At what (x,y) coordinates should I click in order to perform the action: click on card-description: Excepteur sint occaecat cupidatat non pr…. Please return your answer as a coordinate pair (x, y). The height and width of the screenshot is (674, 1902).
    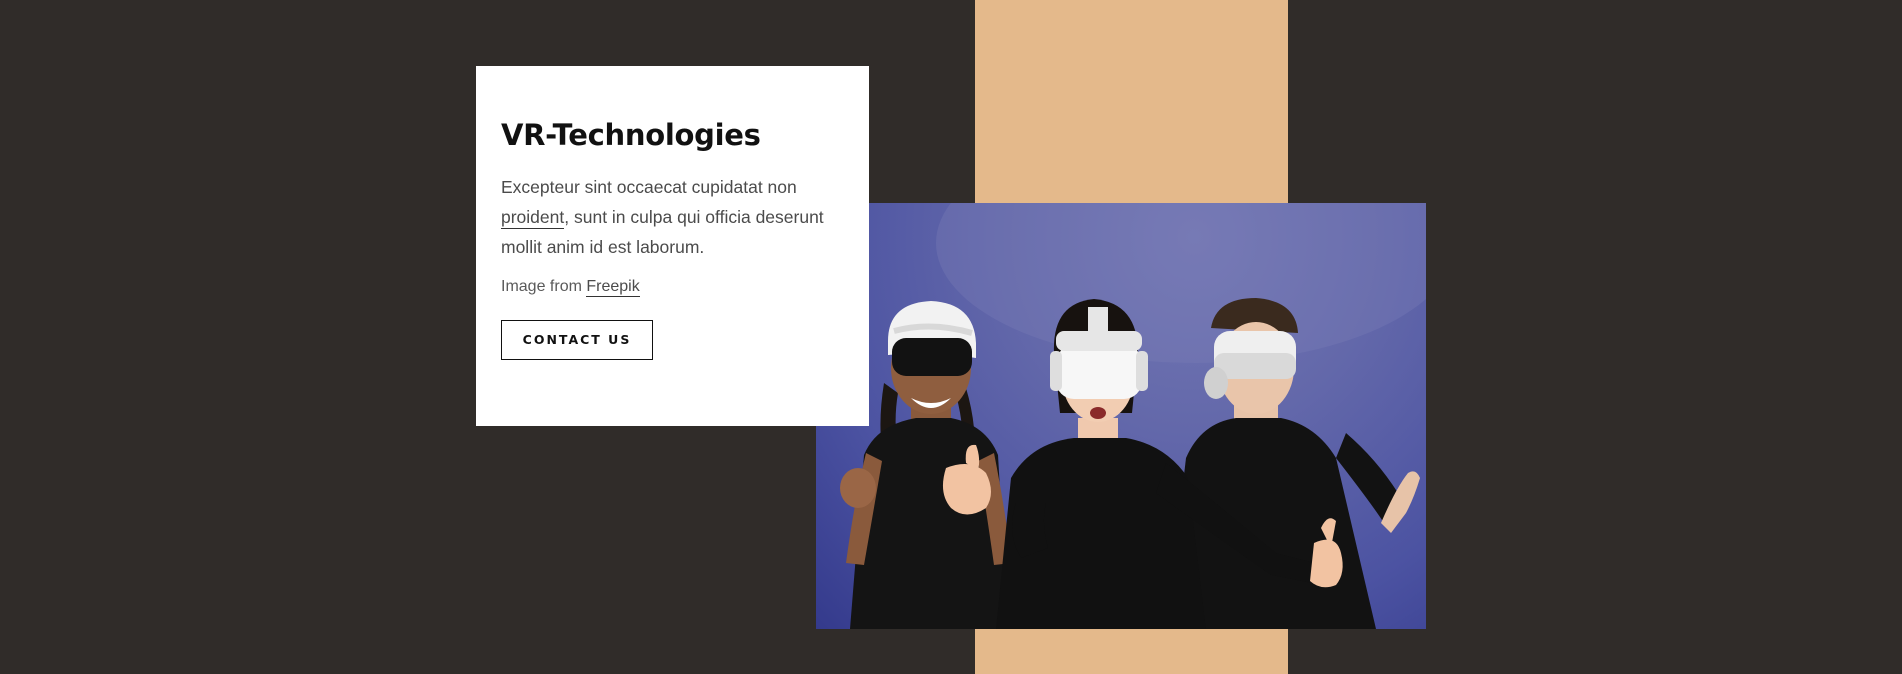
    Looking at the image, I should click on (668, 217).